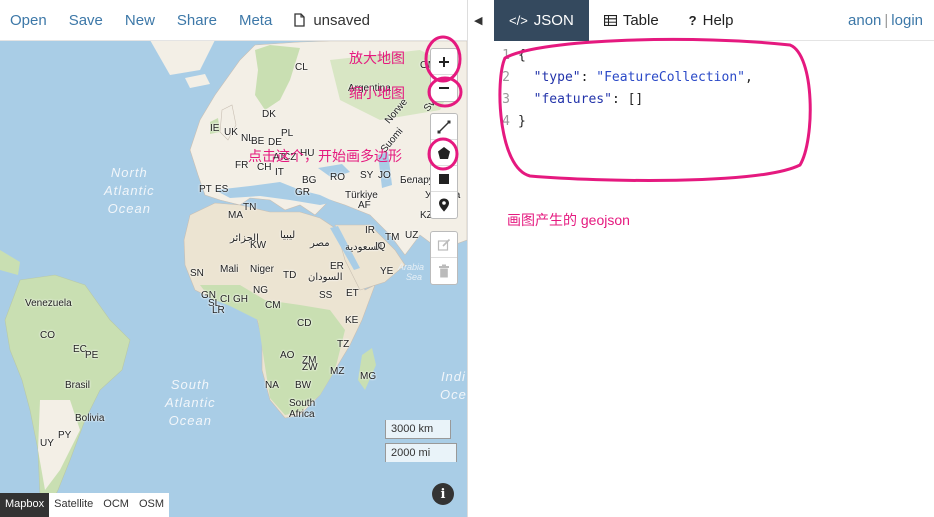 The height and width of the screenshot is (517, 934). Describe the element at coordinates (368, 376) in the screenshot. I see `country-label: MG` at that location.